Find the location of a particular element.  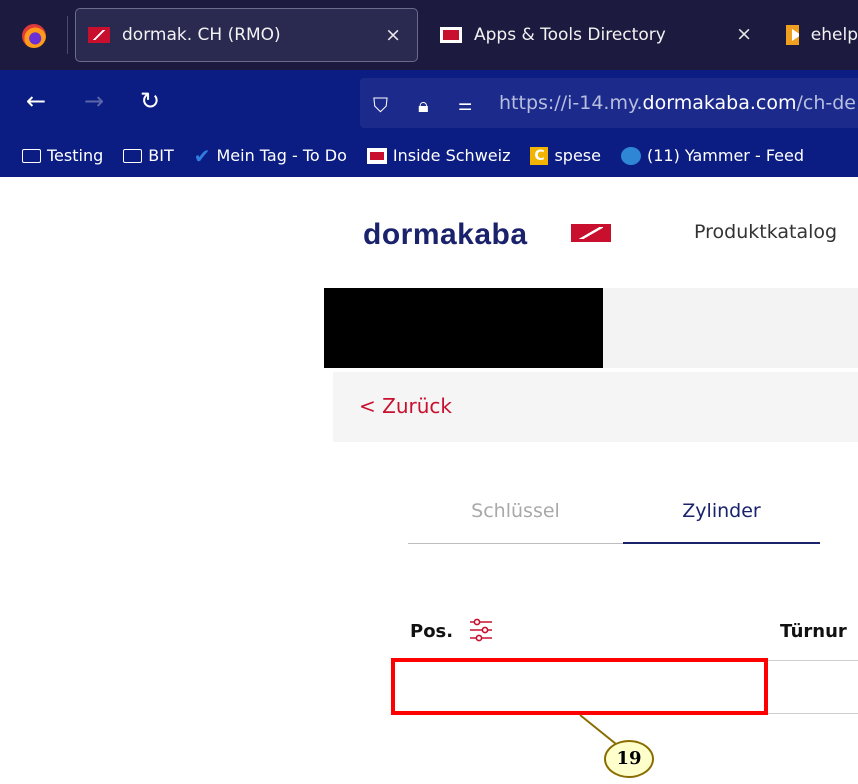

browser-tab-apps-tools: Apps & Tools Directory × is located at coordinates (598, 35).